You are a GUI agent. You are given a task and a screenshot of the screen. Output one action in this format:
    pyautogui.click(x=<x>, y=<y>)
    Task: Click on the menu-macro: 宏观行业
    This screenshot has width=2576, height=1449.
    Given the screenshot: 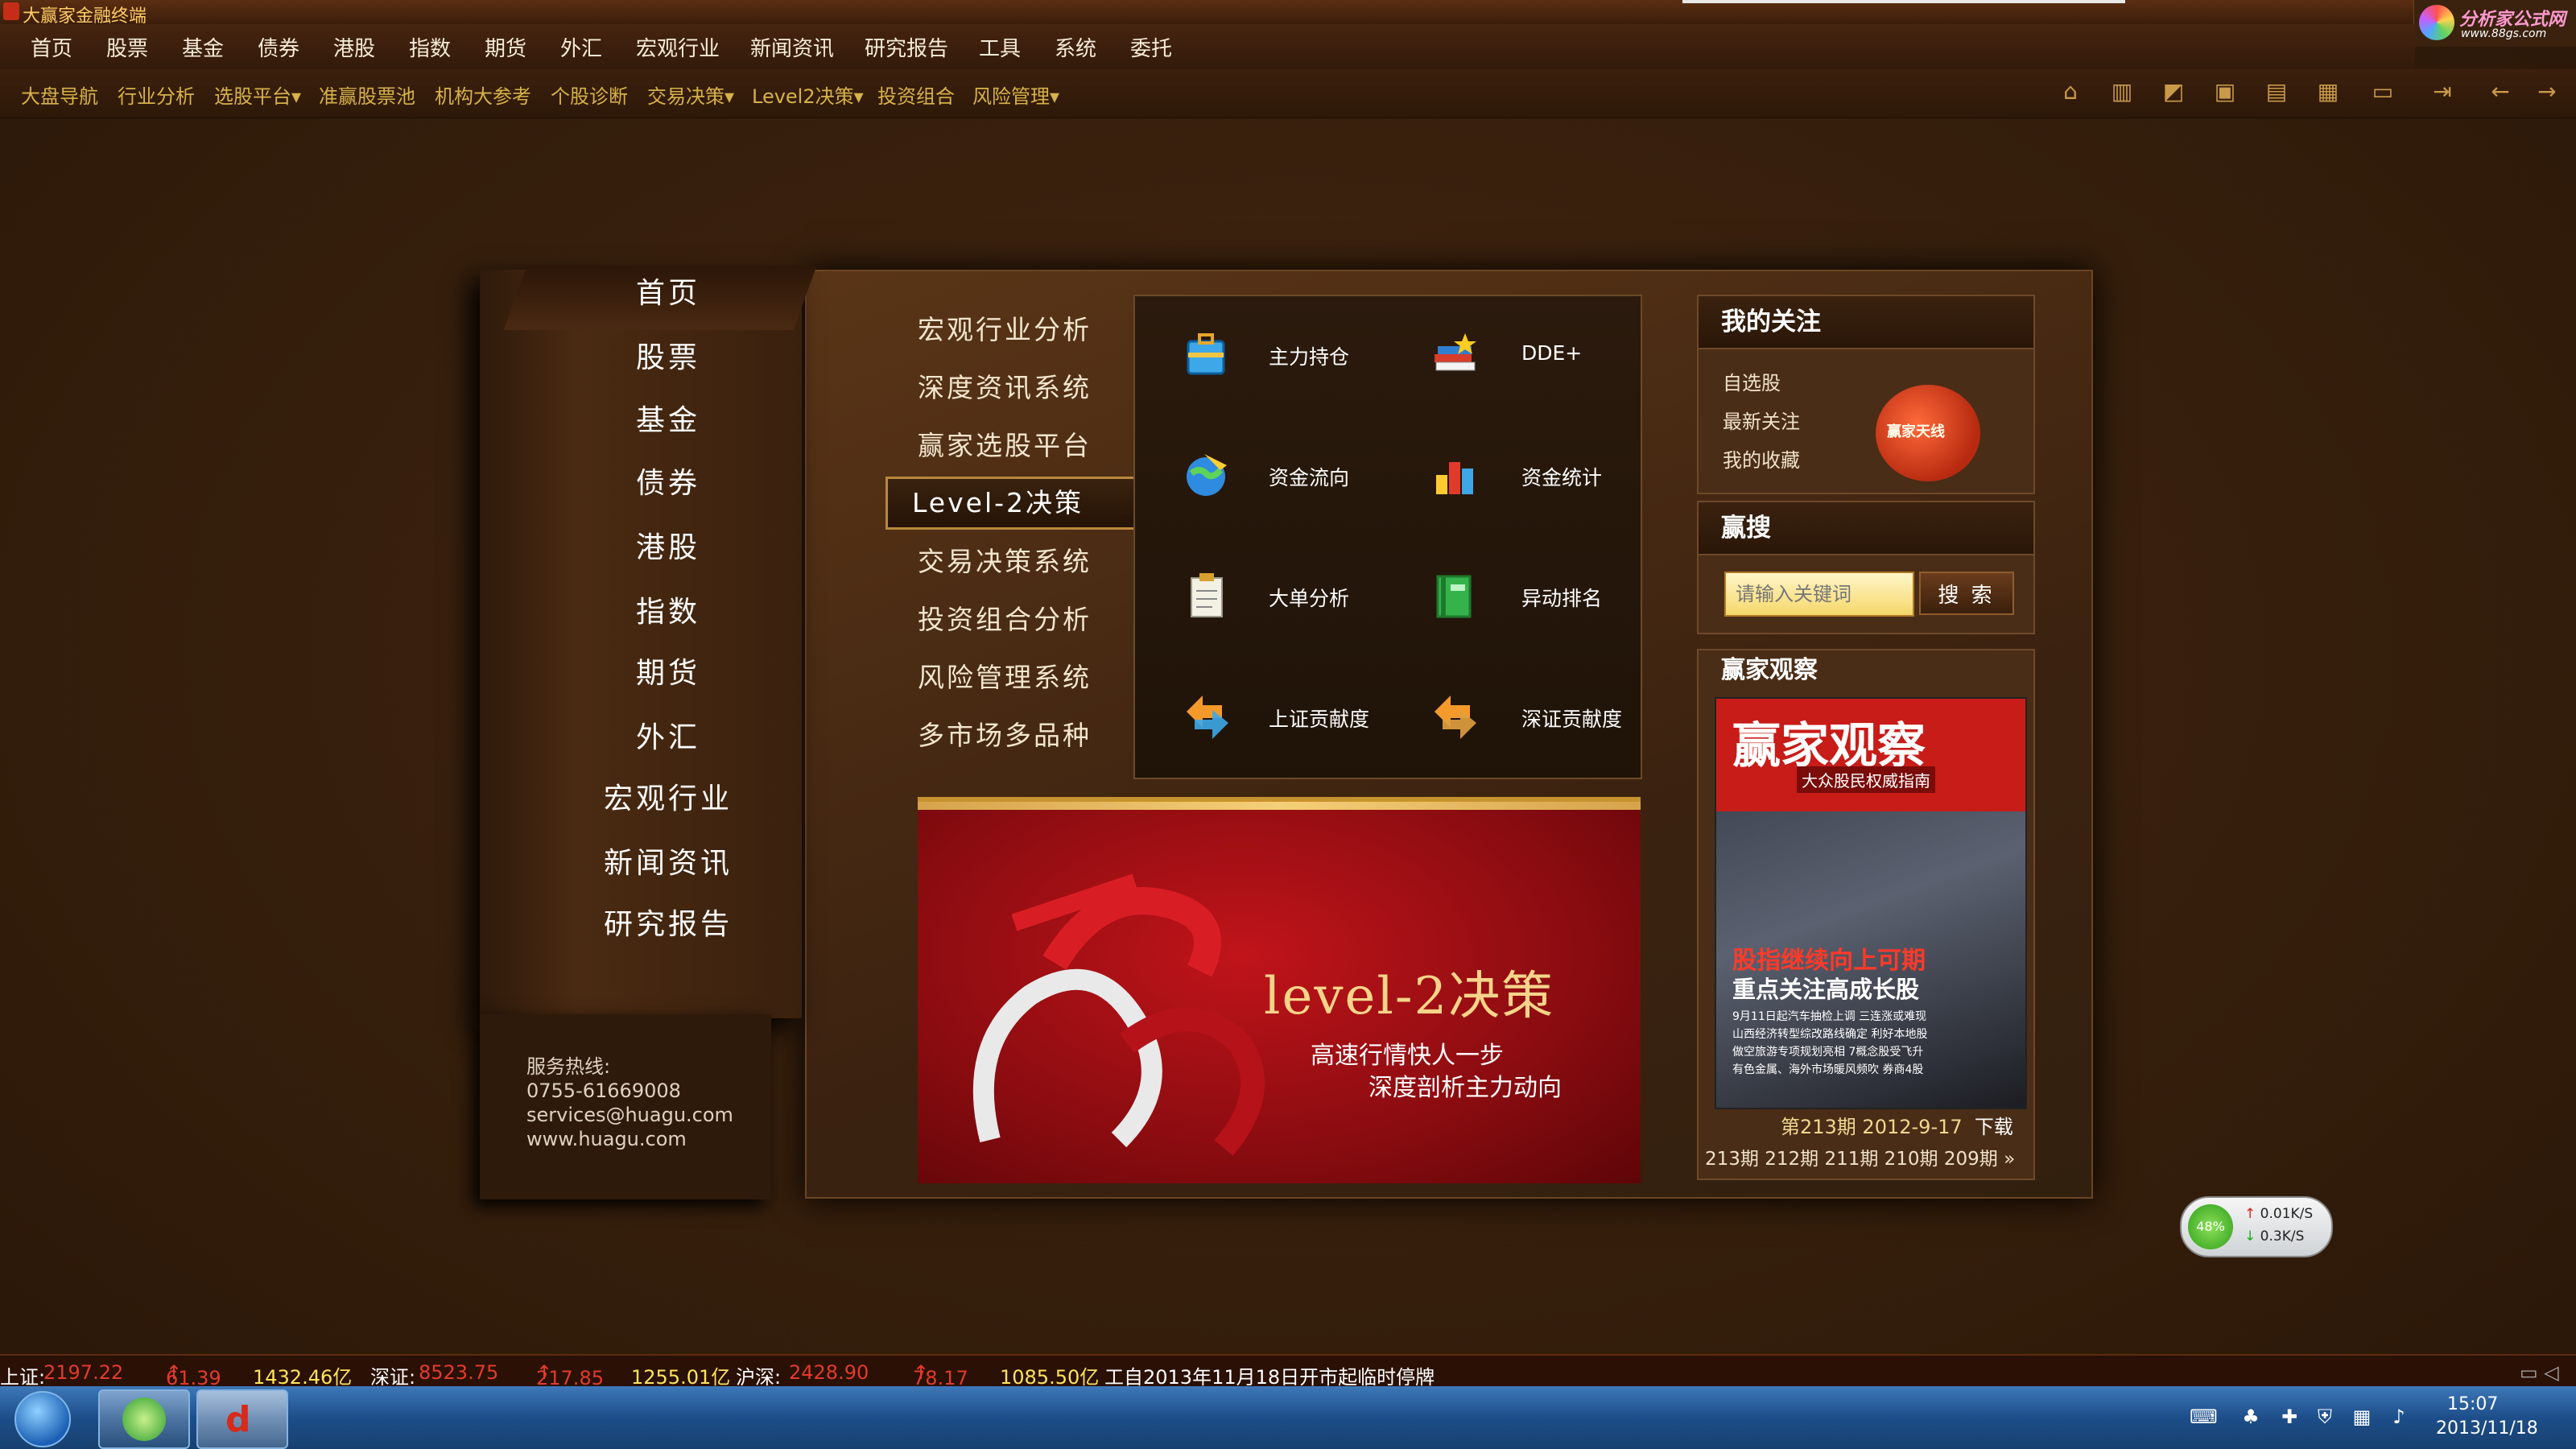 What is the action you would take?
    pyautogui.click(x=678, y=47)
    